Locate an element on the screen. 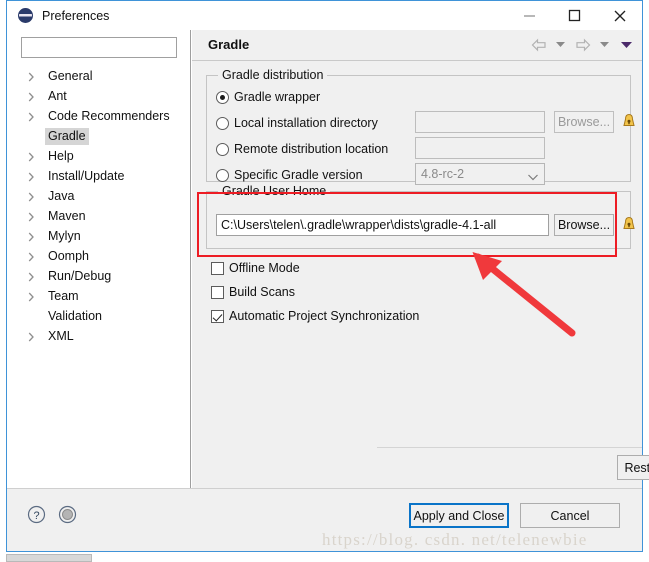 Image resolution: width=649 pixels, height=562 pixels. window-title: Preferences is located at coordinates (76, 15).